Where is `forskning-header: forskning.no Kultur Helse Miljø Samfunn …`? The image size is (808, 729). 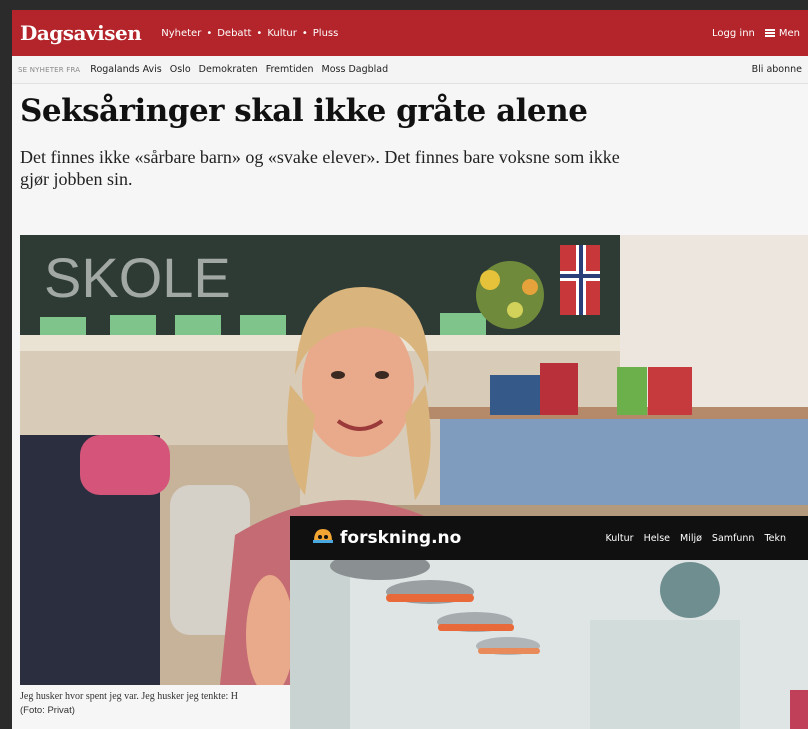
forskning-header: forskning.no Kultur Helse Miljø Samfunn … is located at coordinates (549, 538).